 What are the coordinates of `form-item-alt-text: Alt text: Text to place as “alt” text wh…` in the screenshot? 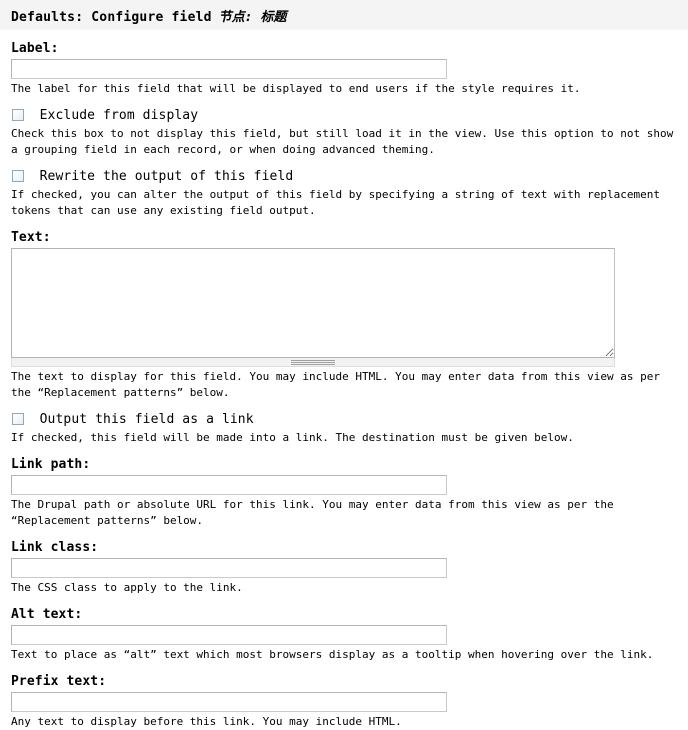 It's located at (344, 635).